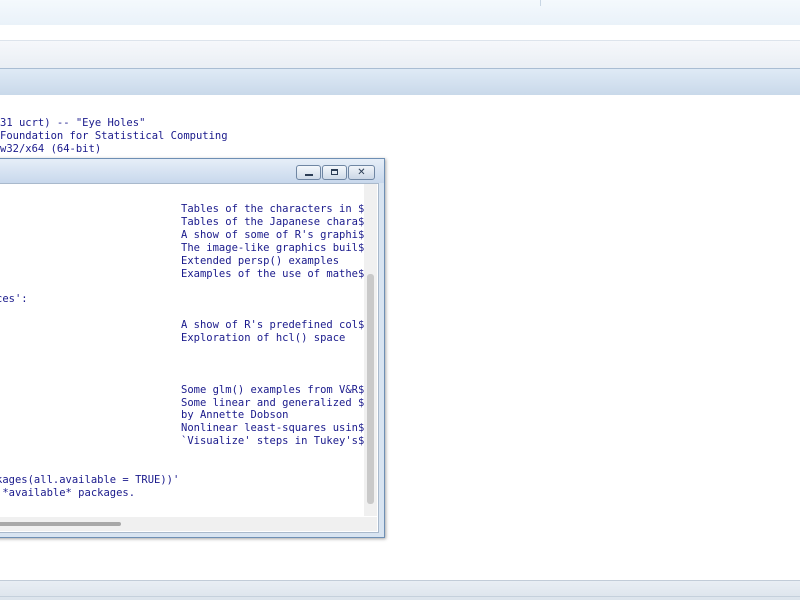 The height and width of the screenshot is (600, 800). What do you see at coordinates (192, 171) in the screenshot?
I see `help-window-titlebar: ✕` at bounding box center [192, 171].